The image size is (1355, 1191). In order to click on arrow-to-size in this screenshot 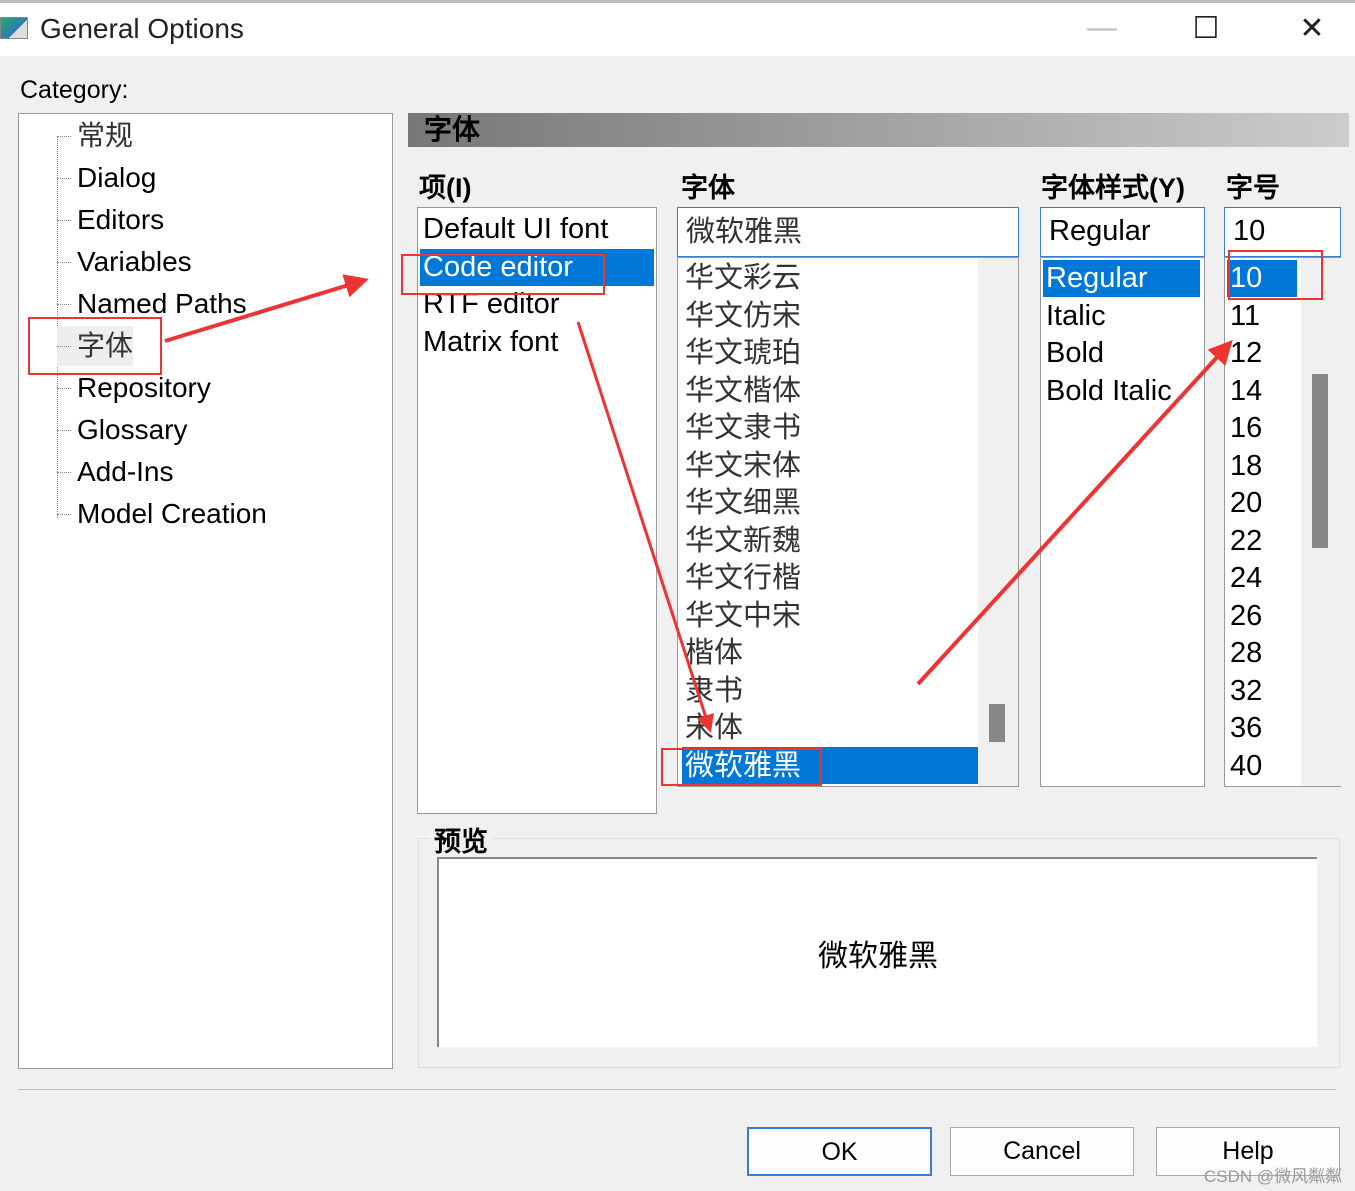, I will do `click(1074, 513)`.